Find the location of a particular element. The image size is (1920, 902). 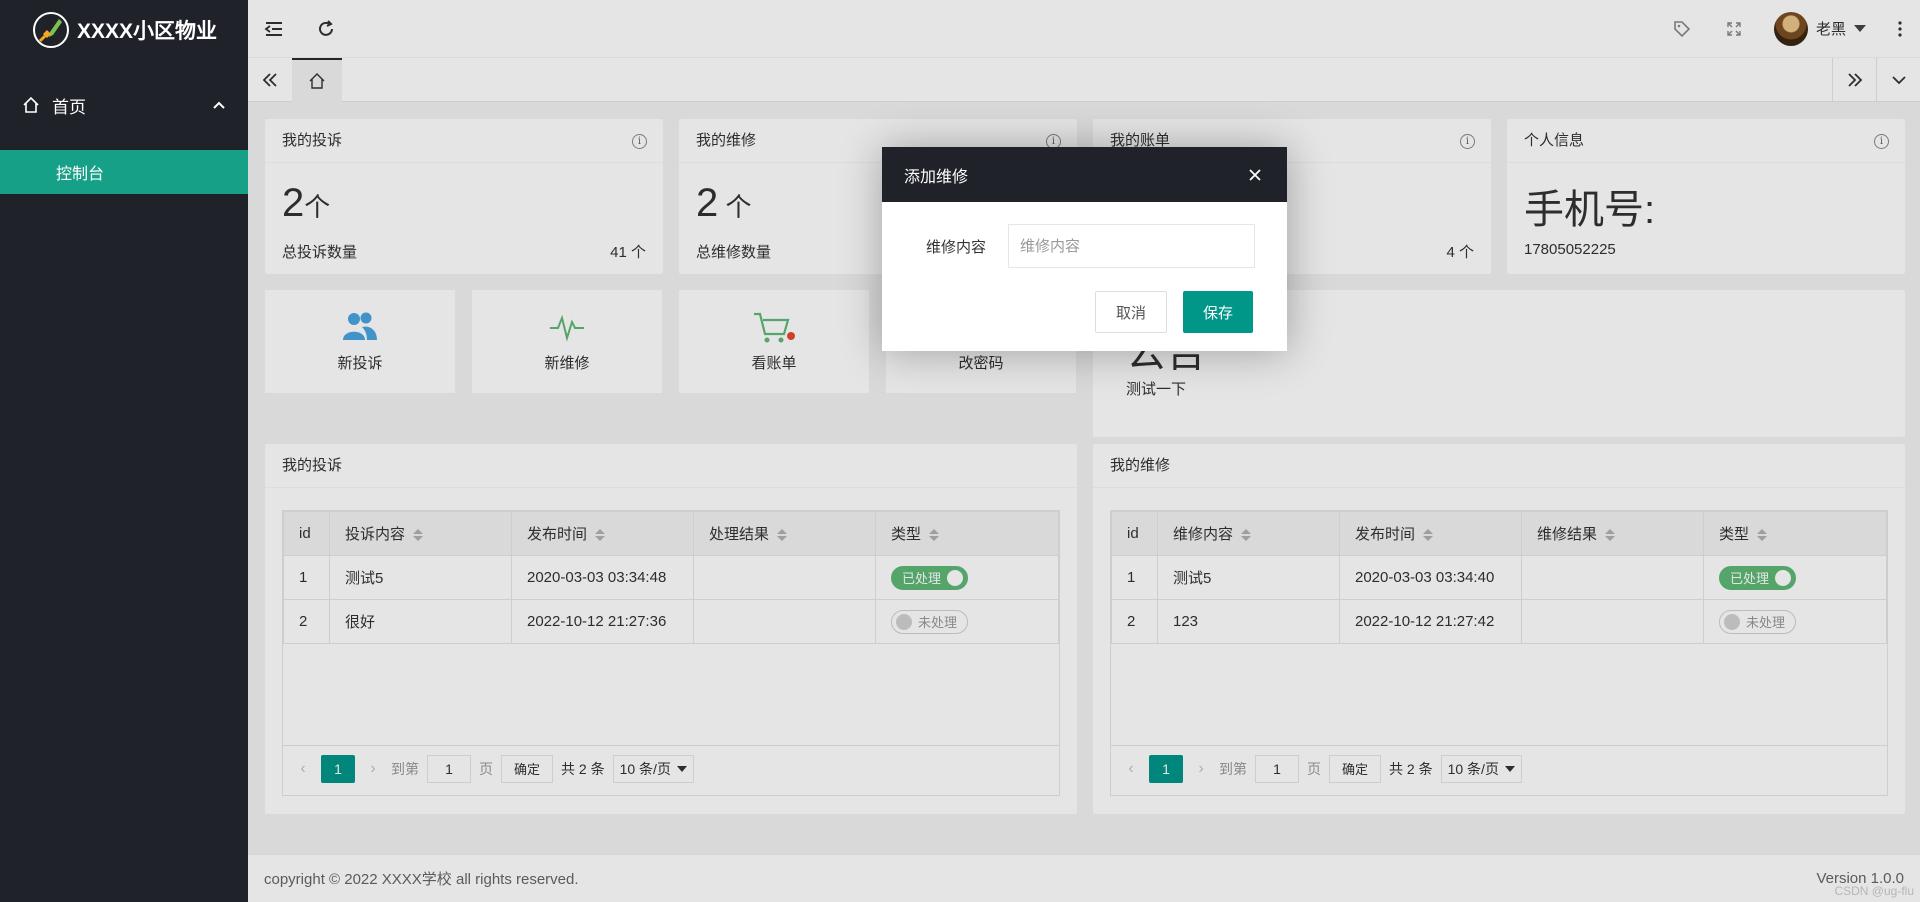

dialog-title: 添加维修 is located at coordinates (936, 177).